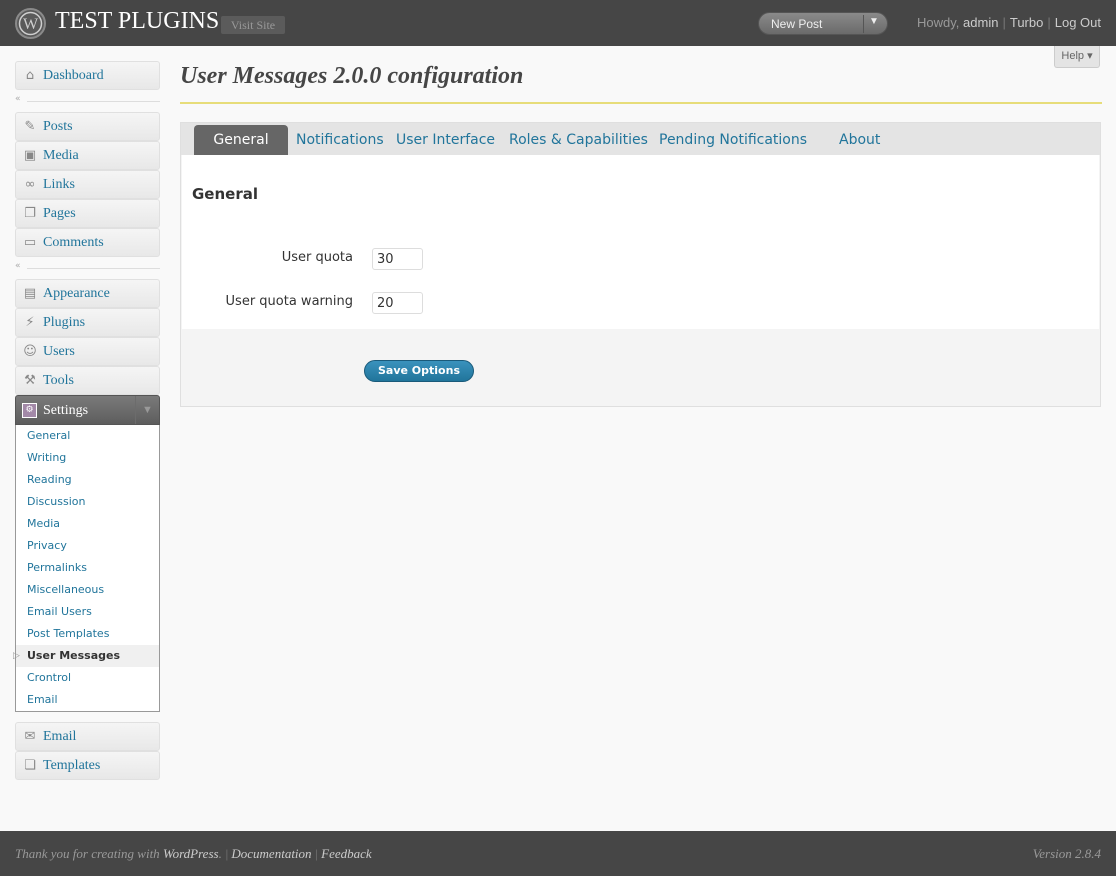 This screenshot has height=876, width=1116. Describe the element at coordinates (271, 853) in the screenshot. I see `documentation-link: Documentation` at that location.